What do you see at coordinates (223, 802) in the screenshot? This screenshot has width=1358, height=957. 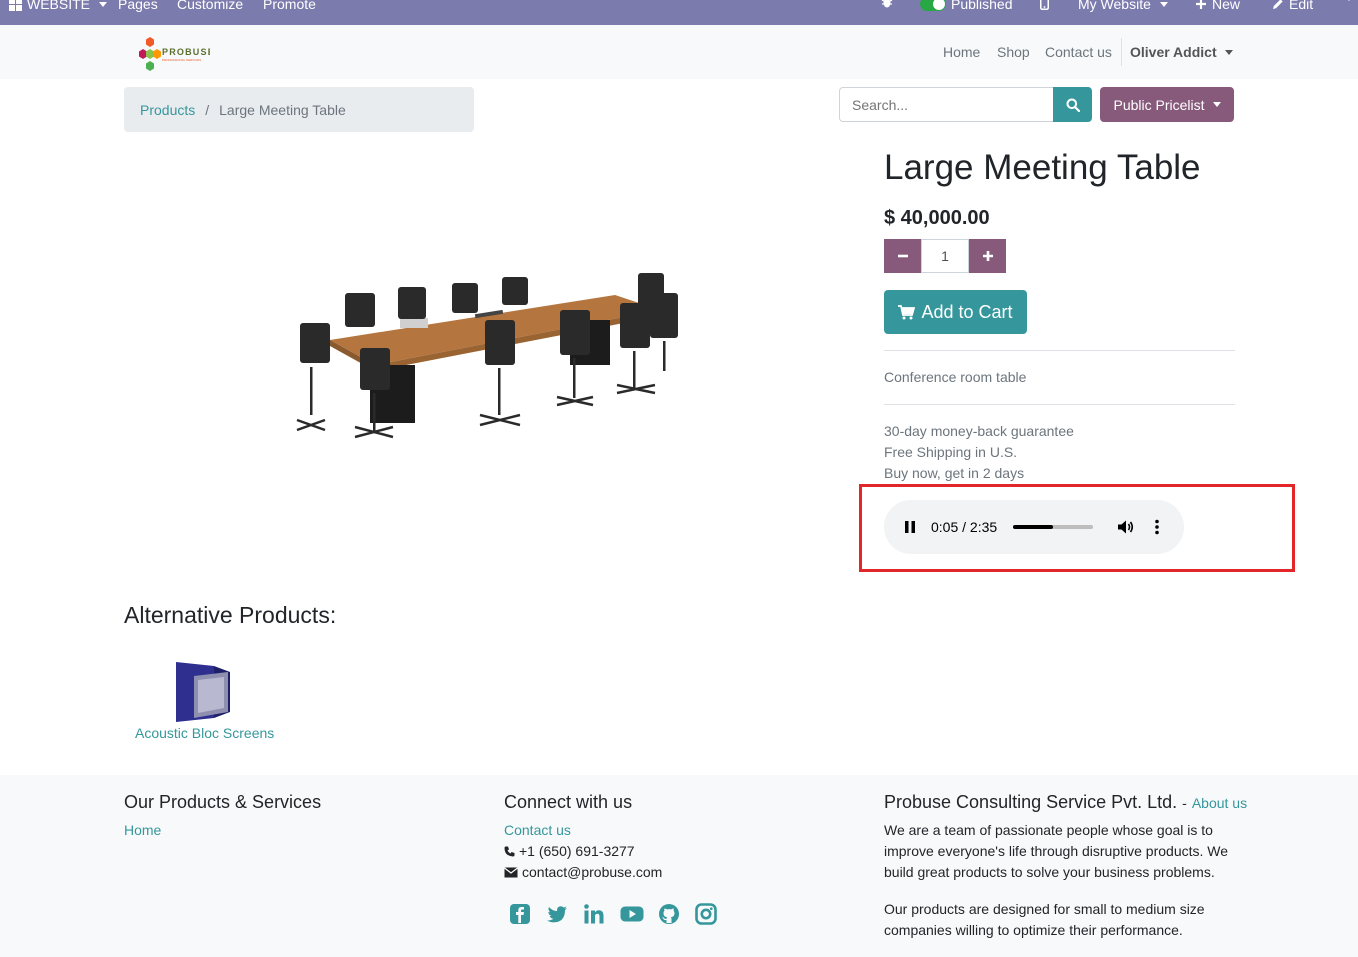 I see `footer-products-title: Our Products & Services` at bounding box center [223, 802].